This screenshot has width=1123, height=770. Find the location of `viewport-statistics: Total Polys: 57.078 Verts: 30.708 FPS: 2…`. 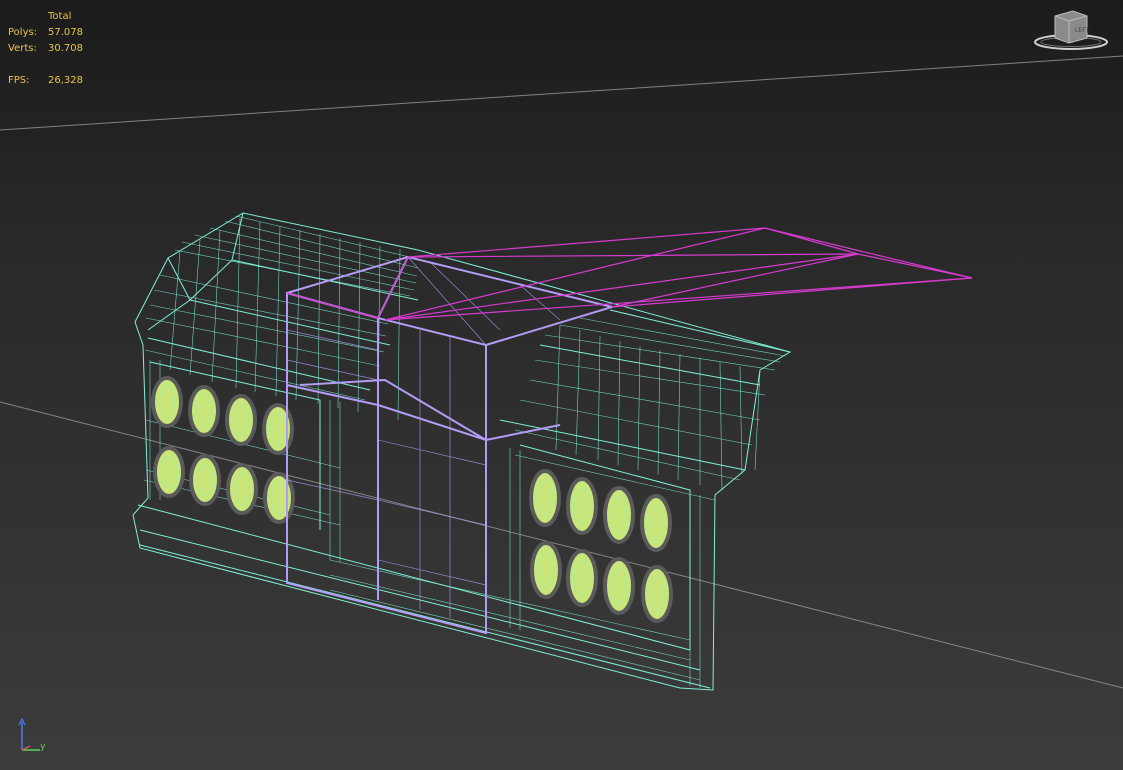

viewport-statistics: Total Polys: 57.078 Verts: 30.708 FPS: 2… is located at coordinates (45, 49).